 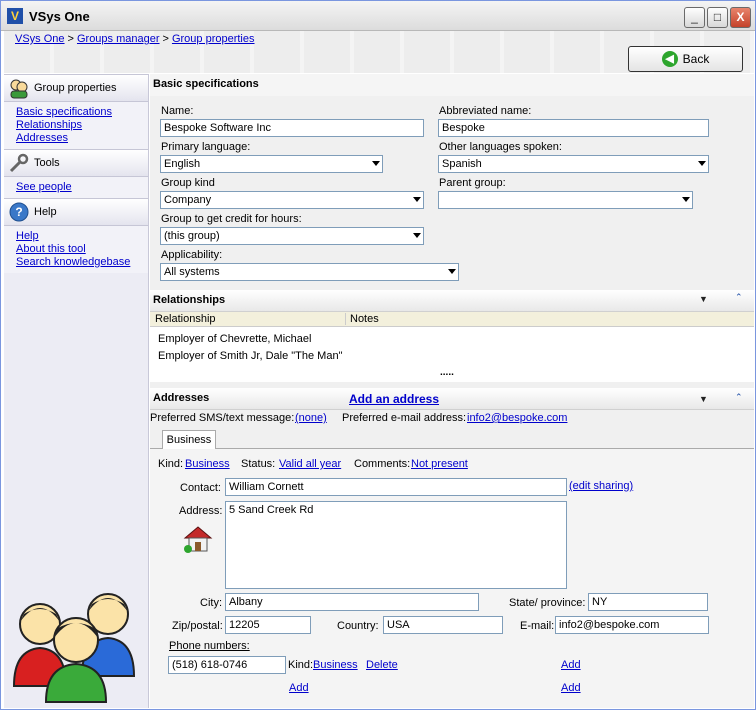 What do you see at coordinates (250, 356) in the screenshot?
I see `table-row: Employer of Smith Jr, Dale "The Man"` at bounding box center [250, 356].